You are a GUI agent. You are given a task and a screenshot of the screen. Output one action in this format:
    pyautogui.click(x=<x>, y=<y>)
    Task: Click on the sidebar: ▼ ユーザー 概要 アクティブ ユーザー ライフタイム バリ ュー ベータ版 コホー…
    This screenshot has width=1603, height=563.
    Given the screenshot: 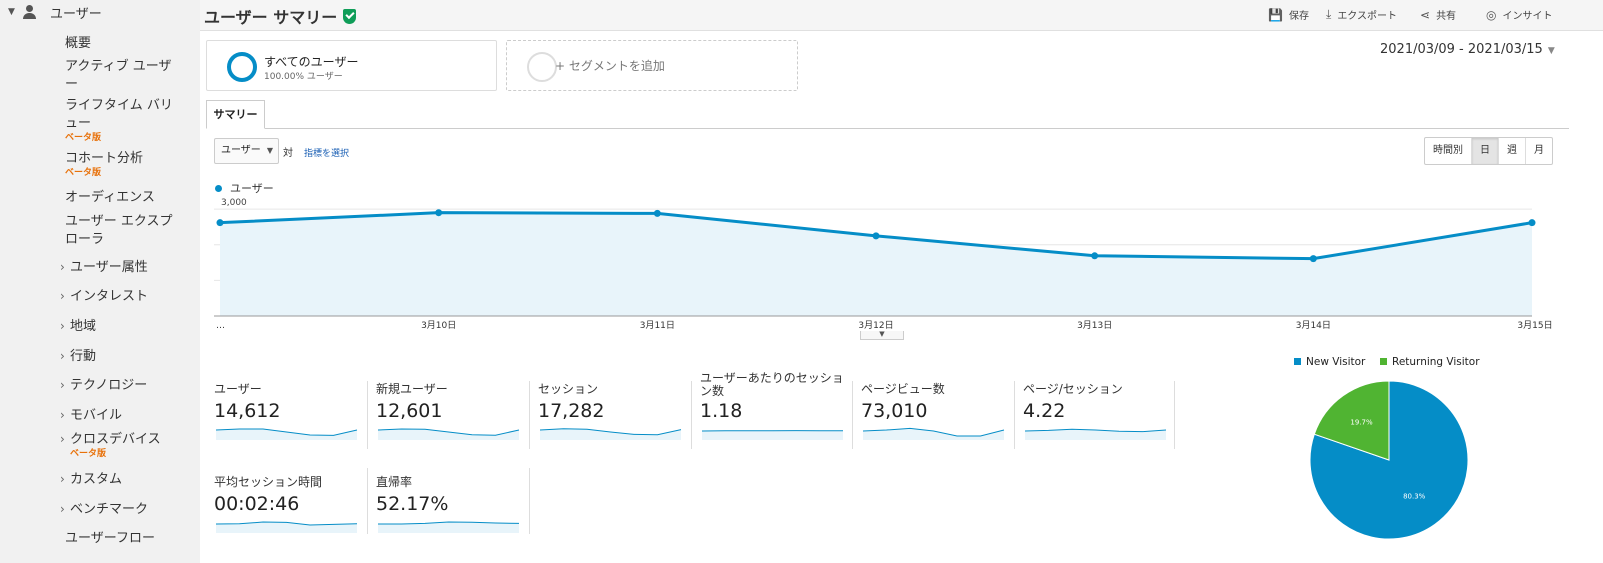 What is the action you would take?
    pyautogui.click(x=100, y=281)
    